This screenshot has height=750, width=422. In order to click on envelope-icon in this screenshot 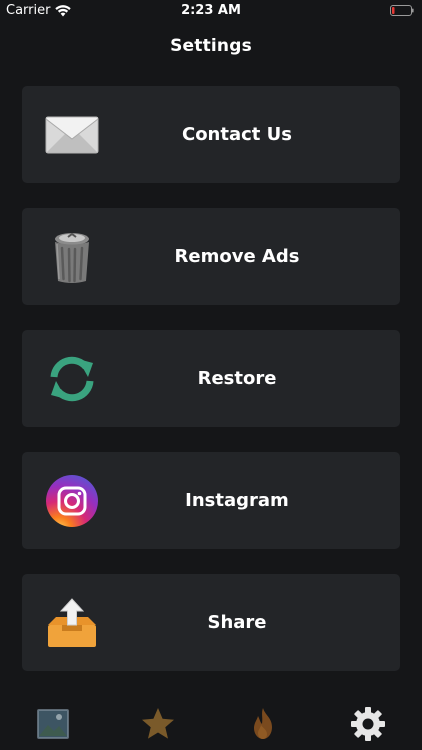, I will do `click(72, 135)`.